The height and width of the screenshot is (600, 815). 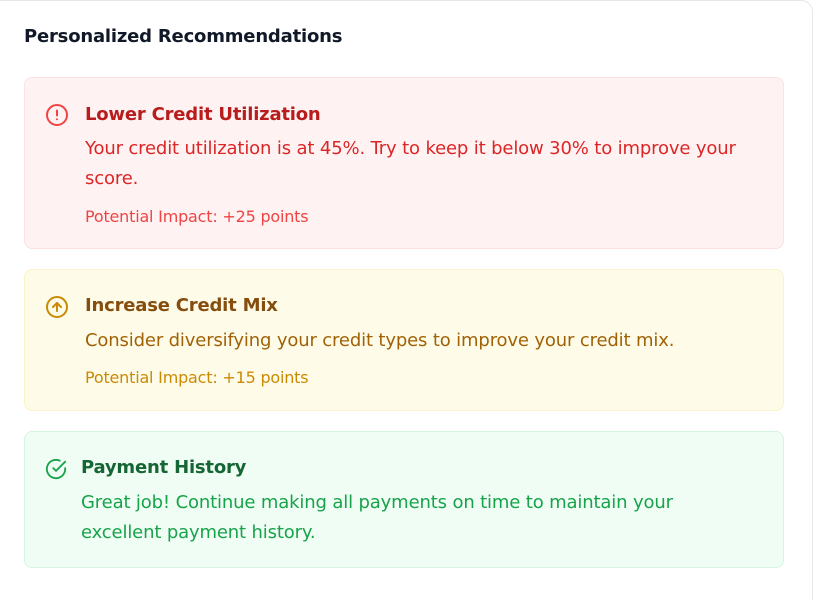 What do you see at coordinates (203, 114) in the screenshot?
I see `recommendation-title: Lower Credit Utilization` at bounding box center [203, 114].